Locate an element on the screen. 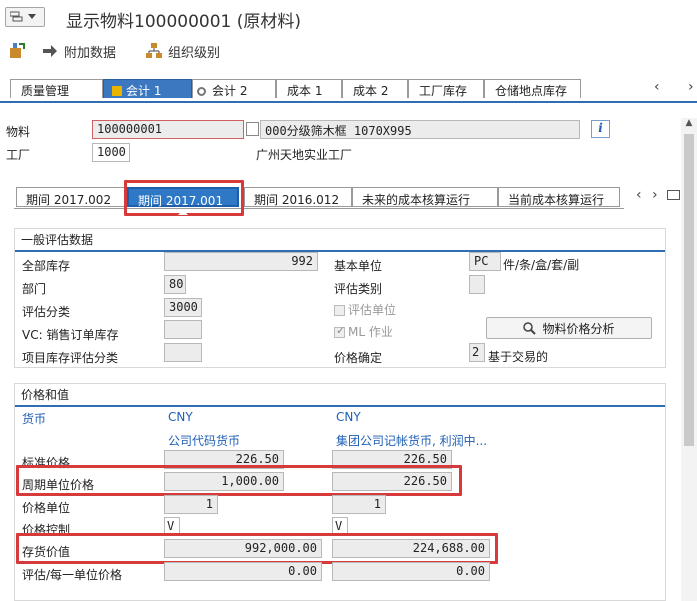 This screenshot has width=697, height=601. accounting-icon is located at coordinates (117, 91).